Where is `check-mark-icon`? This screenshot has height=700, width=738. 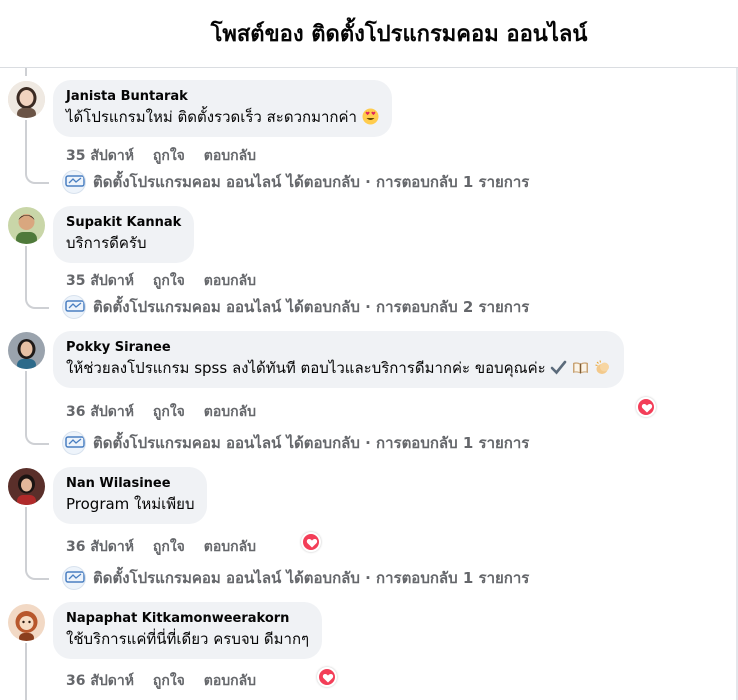 check-mark-icon is located at coordinates (558, 367).